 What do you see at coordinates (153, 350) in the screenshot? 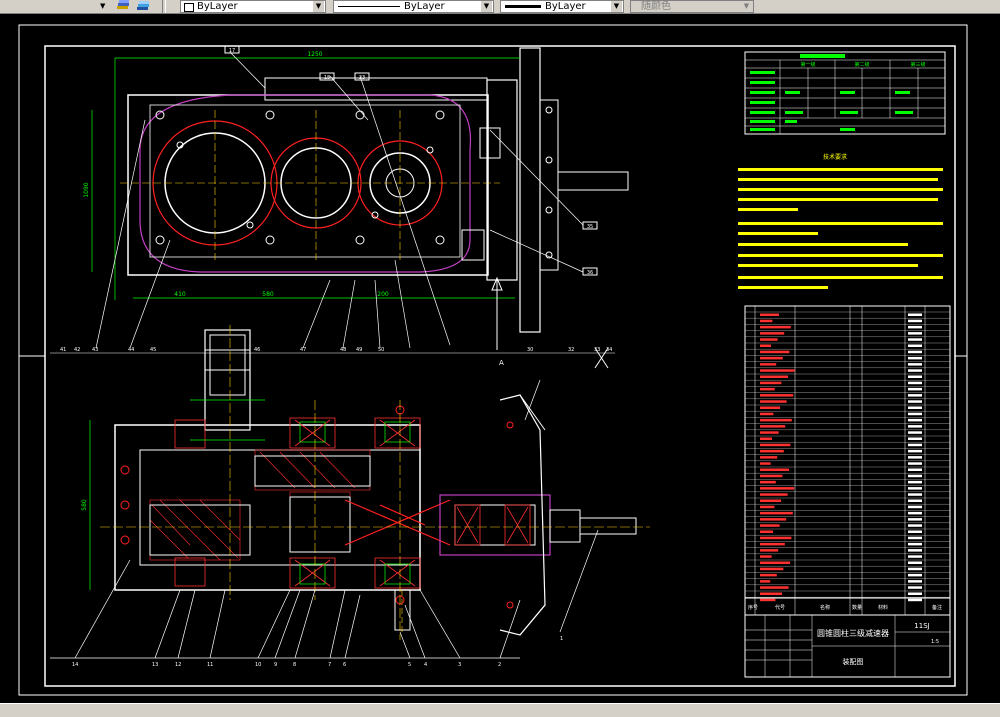
I see `svg-text: 45` at bounding box center [153, 350].